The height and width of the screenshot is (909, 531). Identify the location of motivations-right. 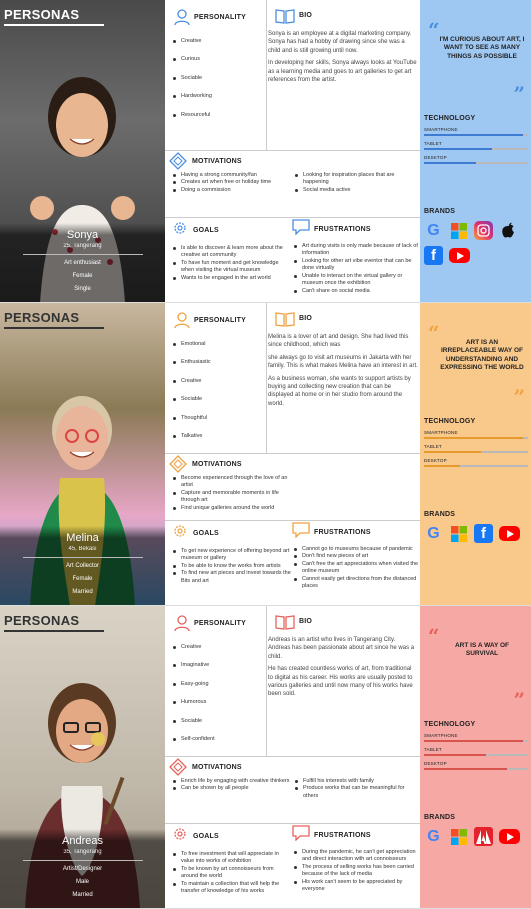
(355, 493).